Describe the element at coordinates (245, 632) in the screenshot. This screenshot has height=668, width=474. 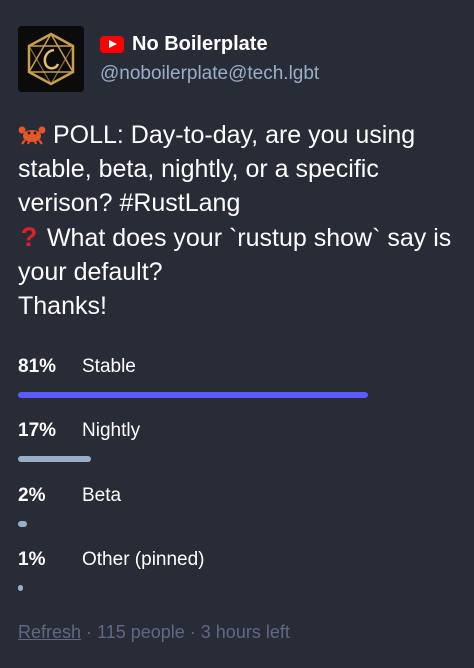
I see `poll-time-left: 3 hours left` at that location.